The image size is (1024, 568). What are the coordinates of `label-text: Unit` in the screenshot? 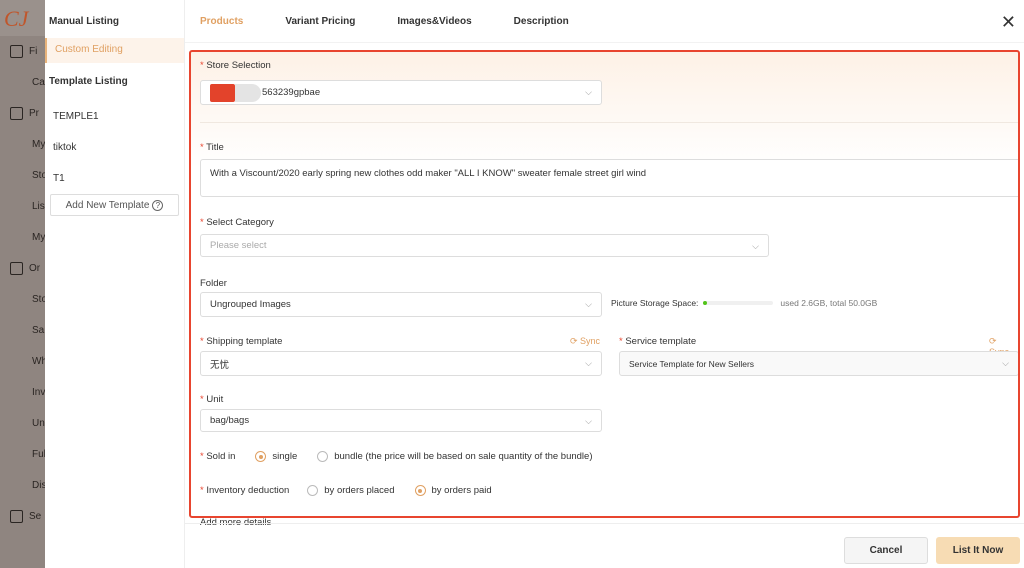 It's located at (215, 399).